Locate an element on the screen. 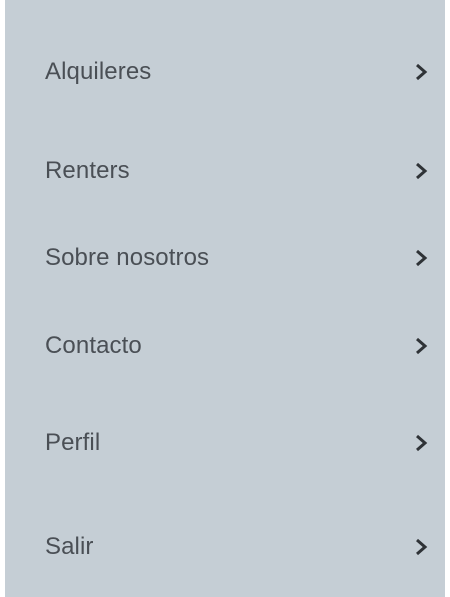 The image size is (450, 597). menu-item-label: Alquileres is located at coordinates (98, 71).